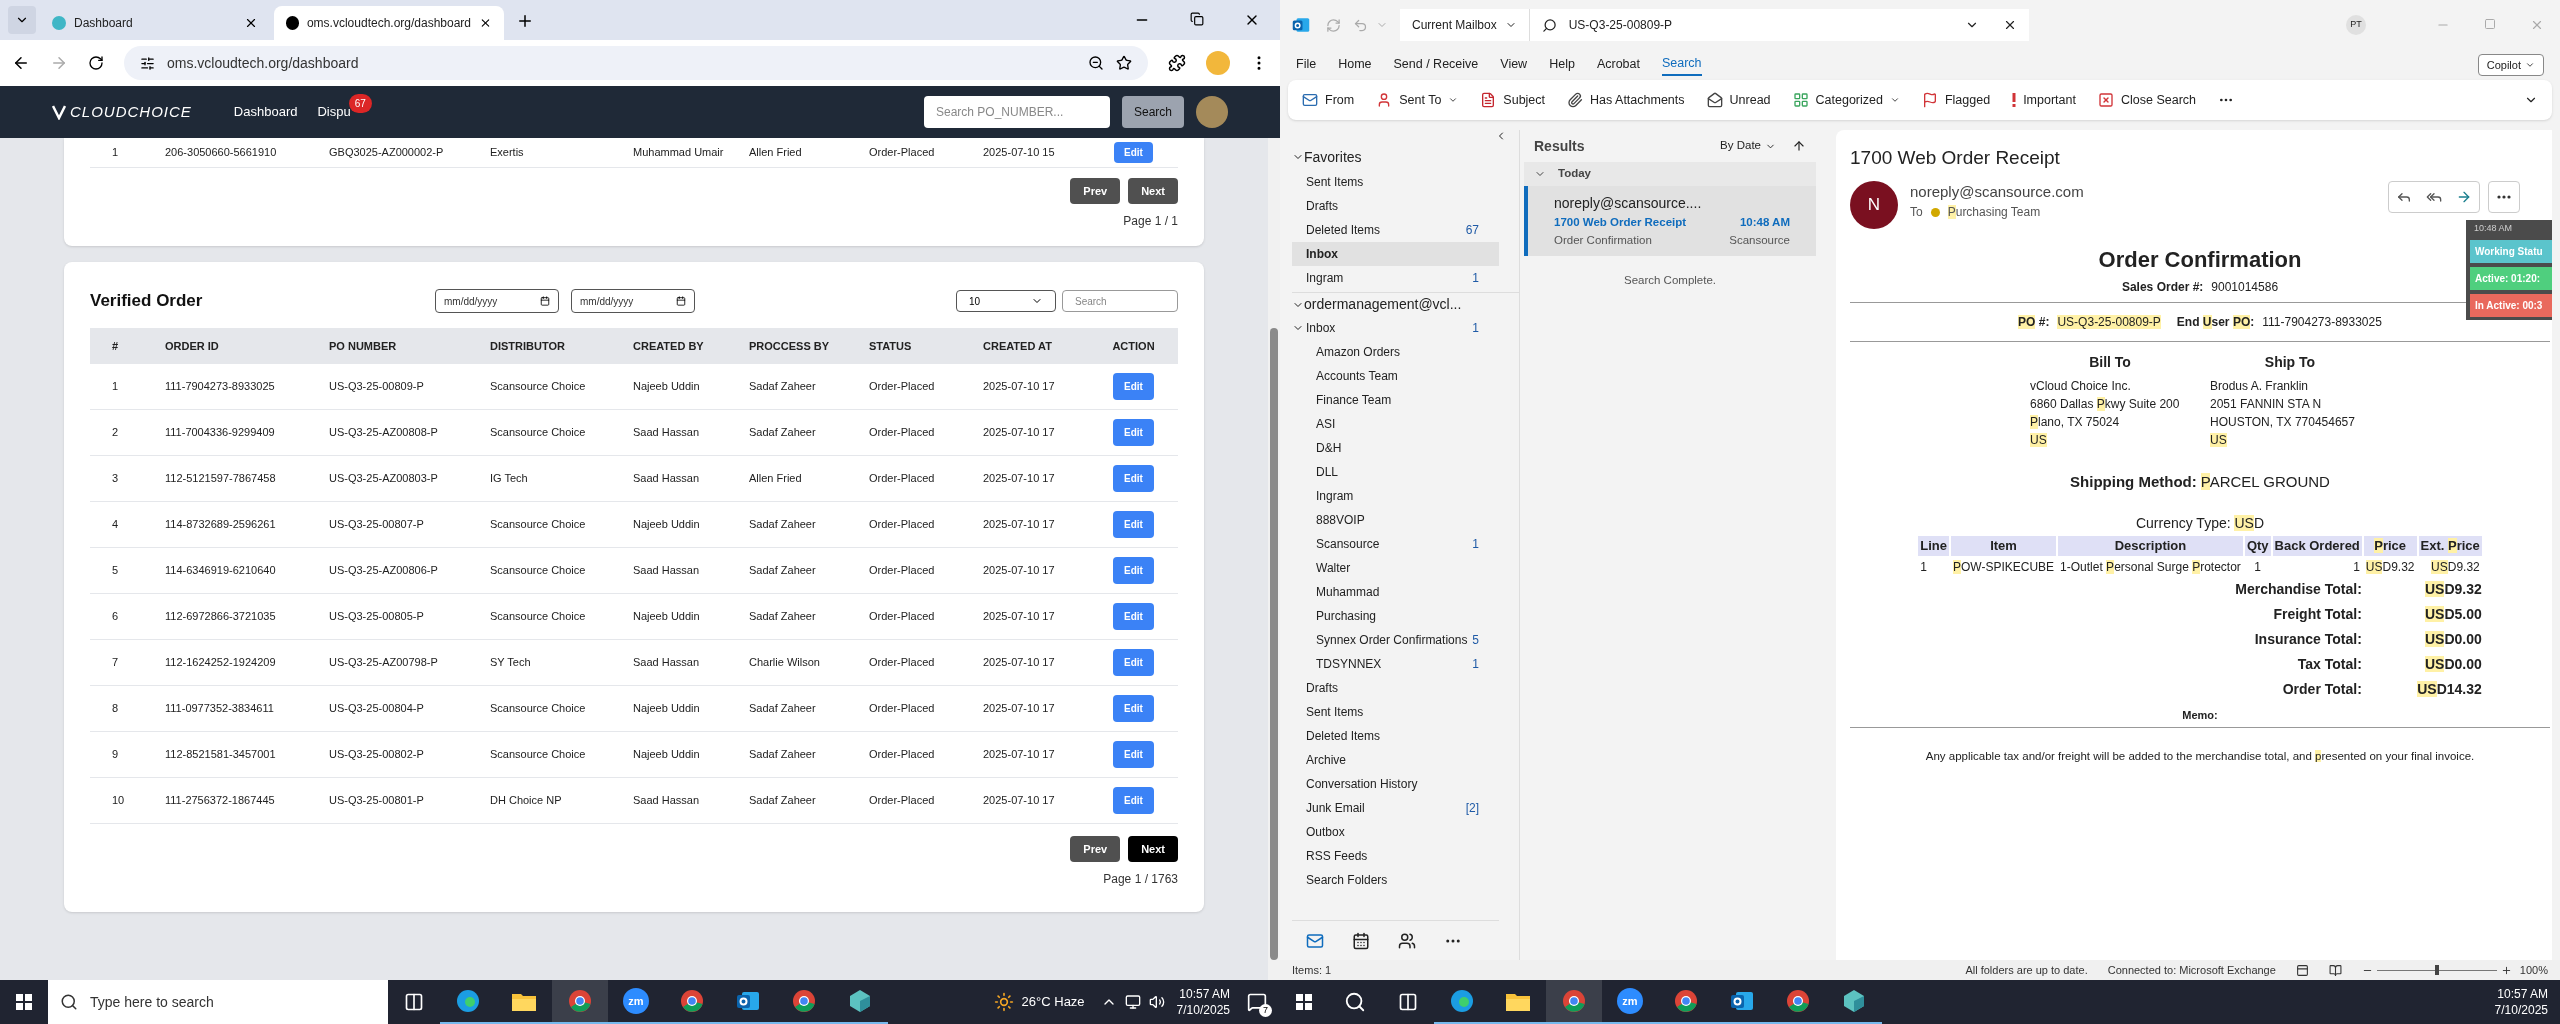 The height and width of the screenshot is (1024, 2560). Describe the element at coordinates (1395, 230) in the screenshot. I see `folder-item: Deleted Items 67` at that location.